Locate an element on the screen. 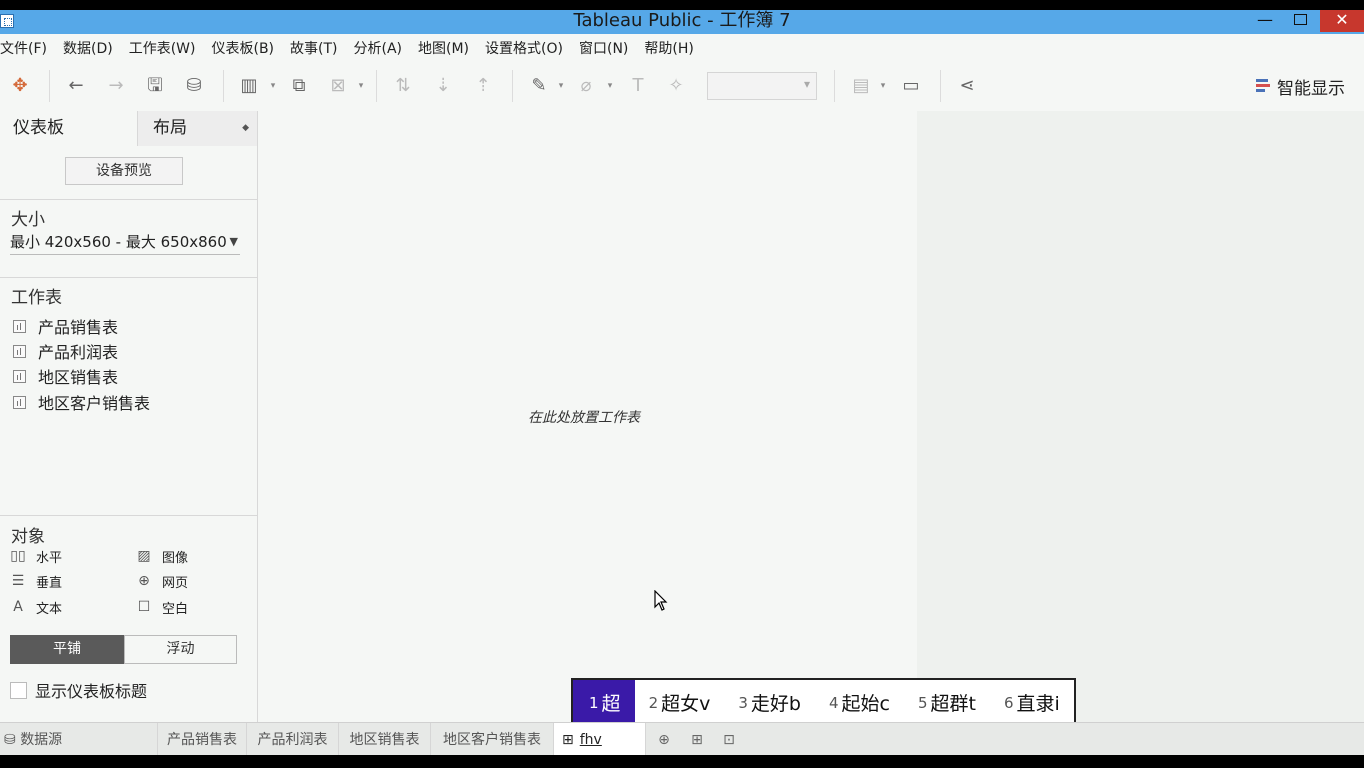  maximize-button is located at coordinates (1300, 21).